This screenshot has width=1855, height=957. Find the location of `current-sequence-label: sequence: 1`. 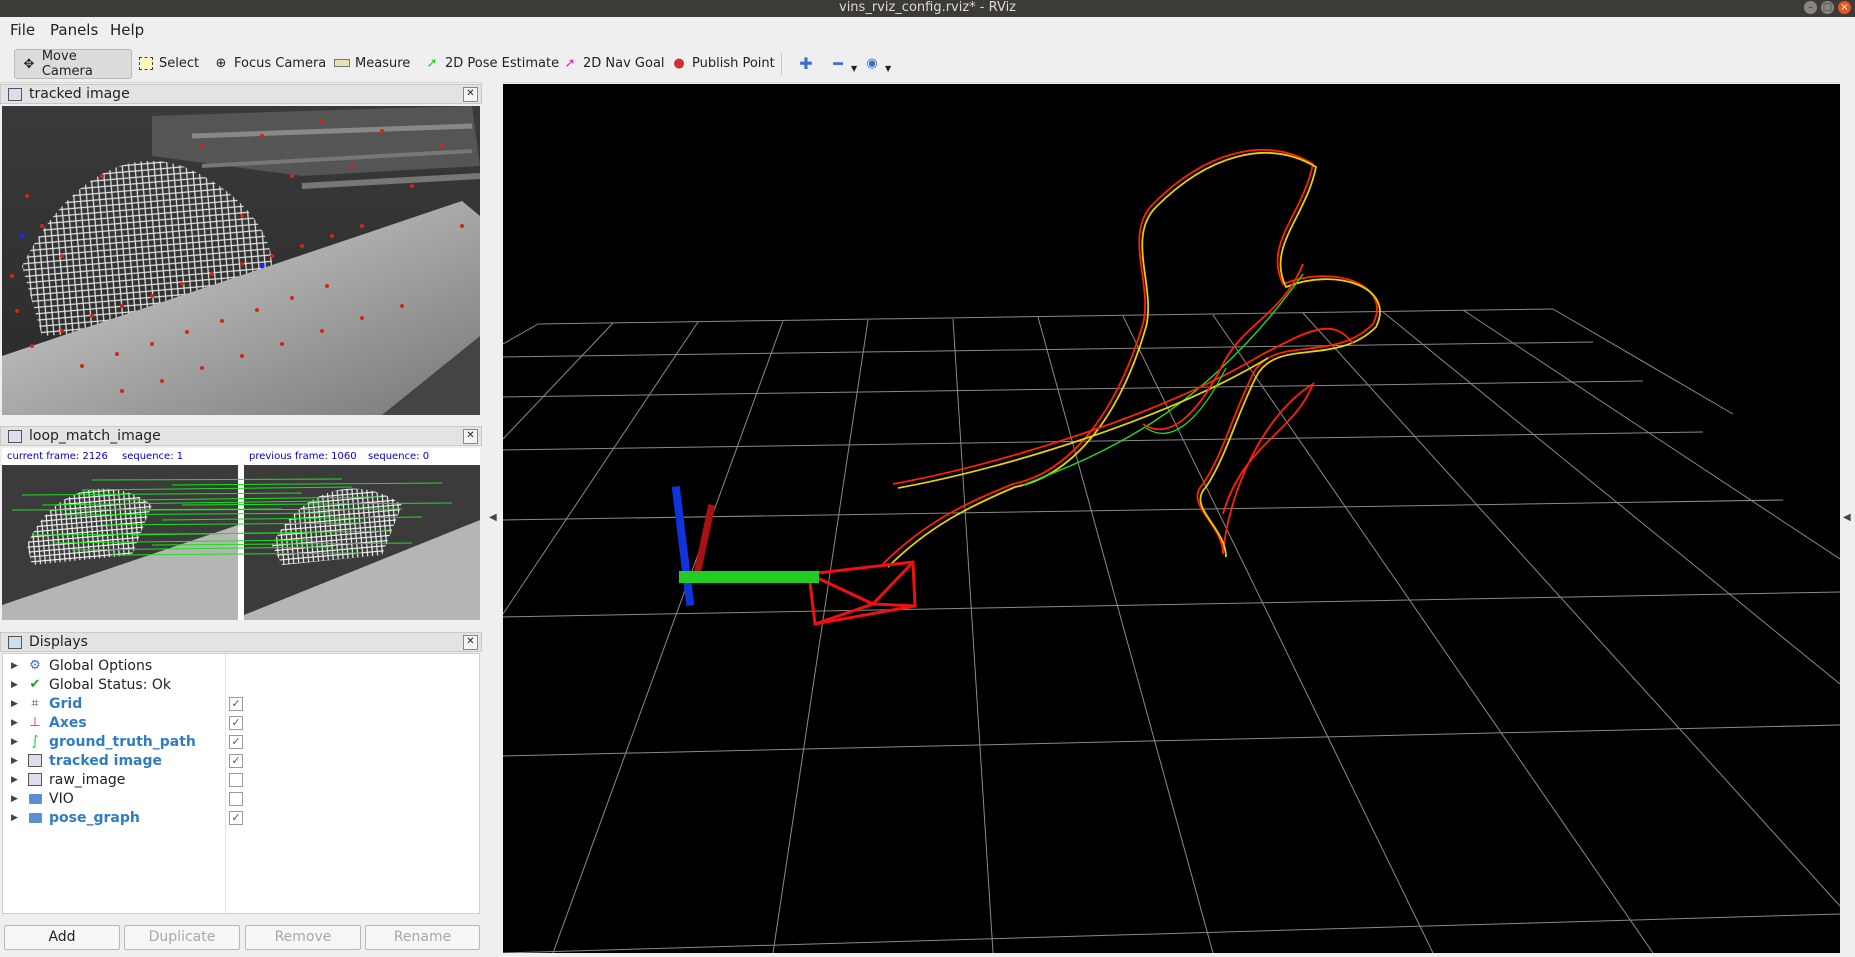

current-sequence-label: sequence: 1 is located at coordinates (153, 456).